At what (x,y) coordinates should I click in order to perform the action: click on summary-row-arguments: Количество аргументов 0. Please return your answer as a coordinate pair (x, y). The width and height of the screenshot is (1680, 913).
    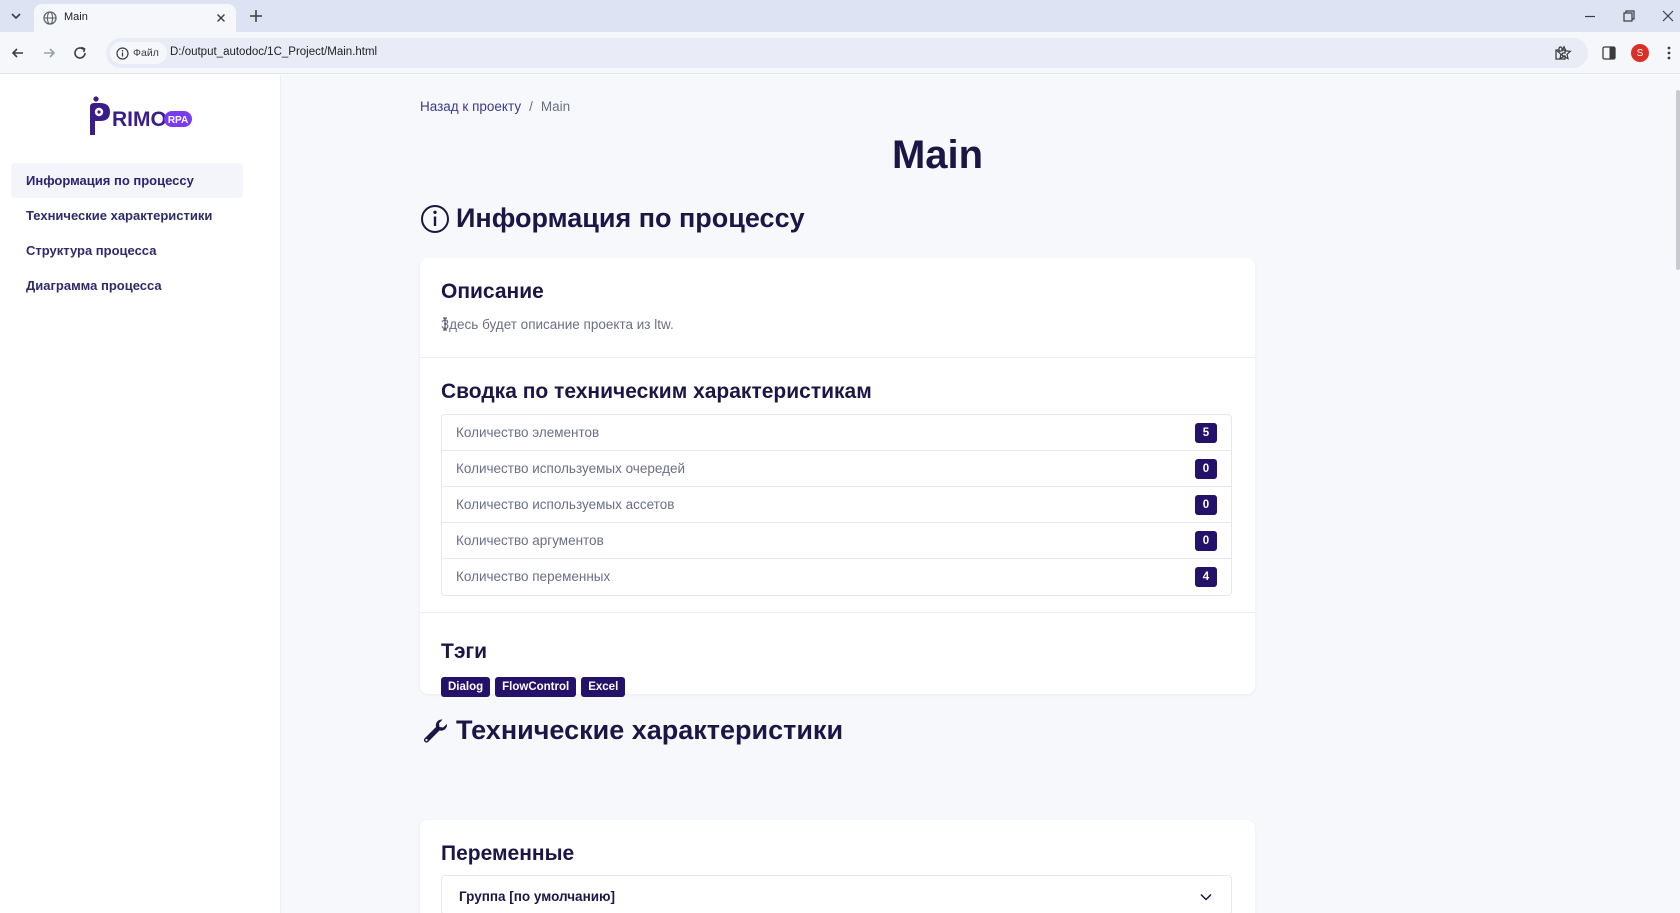
    Looking at the image, I should click on (836, 541).